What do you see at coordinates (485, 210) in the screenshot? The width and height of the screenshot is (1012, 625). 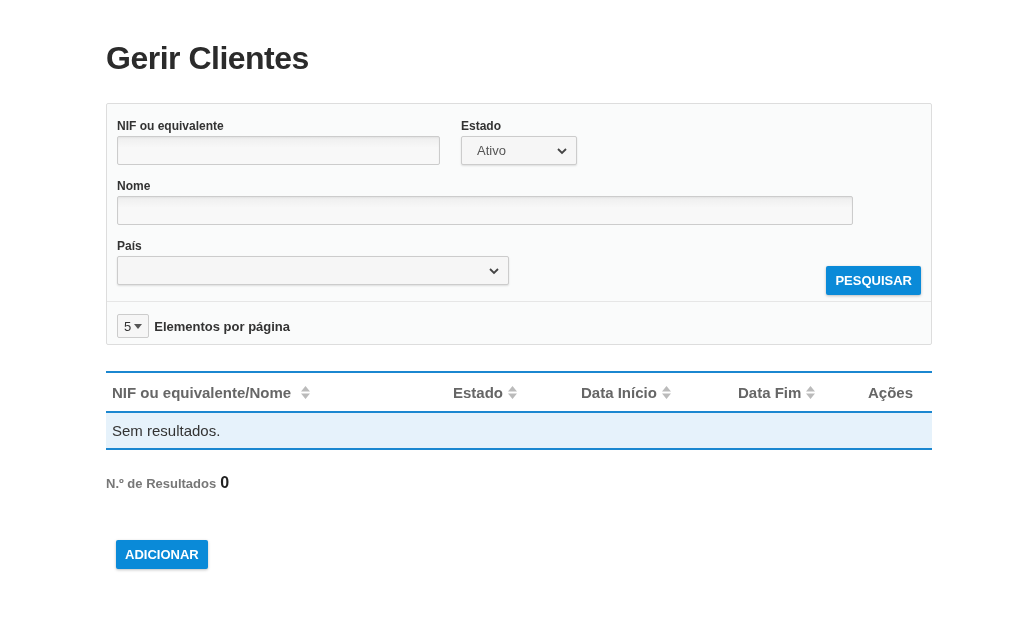 I see `name-input` at bounding box center [485, 210].